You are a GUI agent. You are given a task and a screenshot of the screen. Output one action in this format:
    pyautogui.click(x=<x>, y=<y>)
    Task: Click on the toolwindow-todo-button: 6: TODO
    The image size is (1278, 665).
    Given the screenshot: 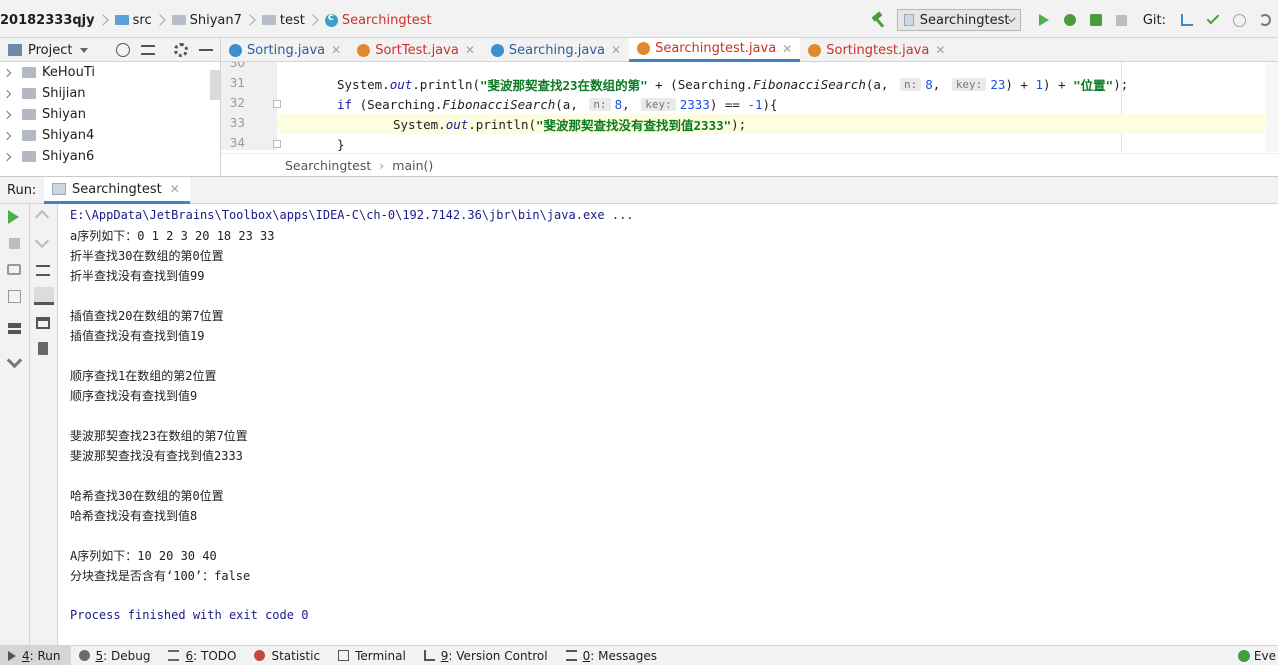 What is the action you would take?
    pyautogui.click(x=203, y=655)
    